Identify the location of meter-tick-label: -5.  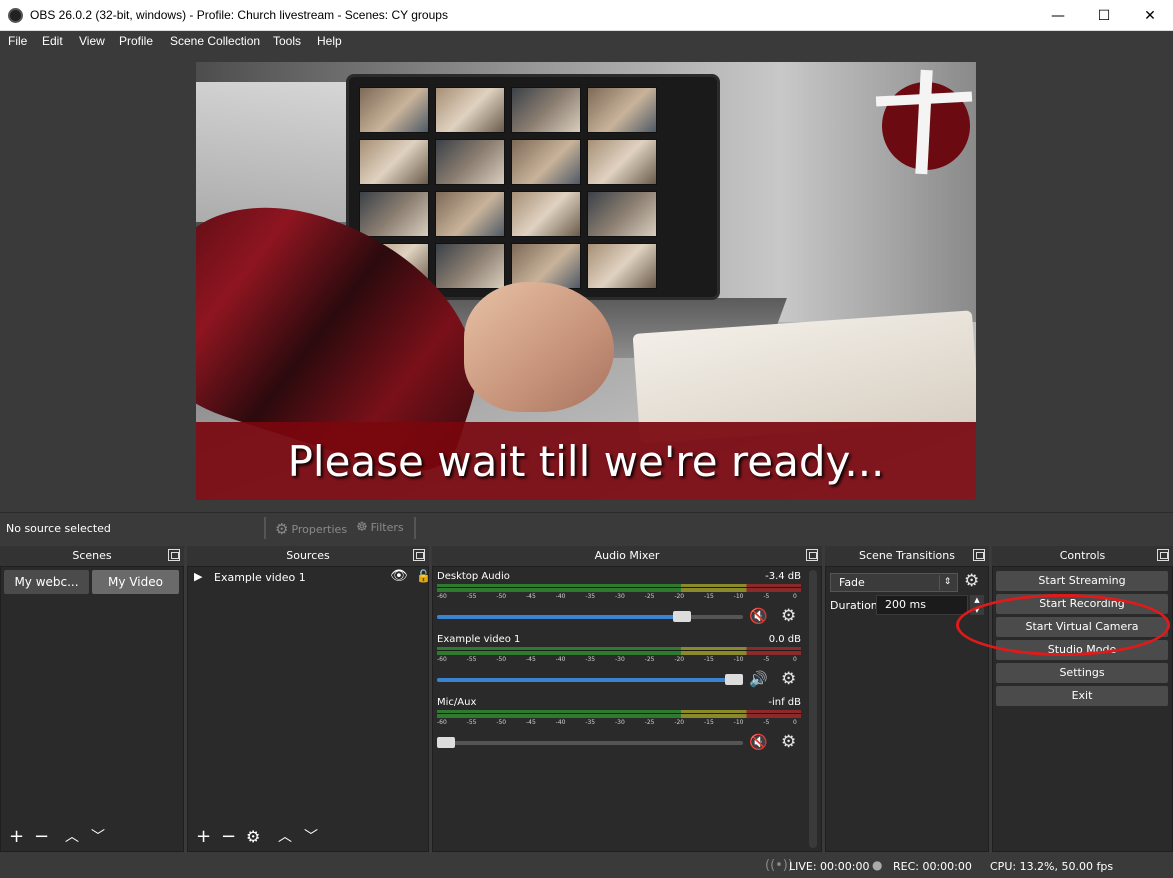
(766, 596).